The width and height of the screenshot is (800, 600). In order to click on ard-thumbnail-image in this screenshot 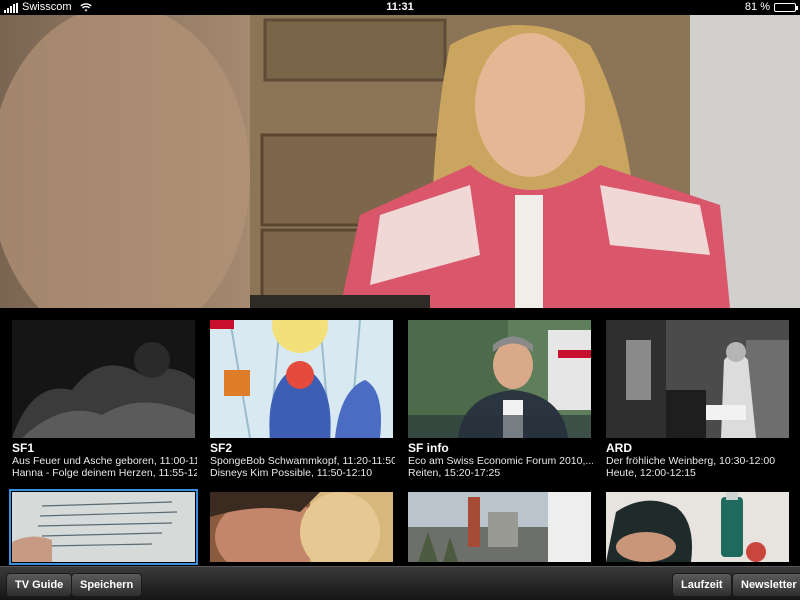, I will do `click(697, 379)`.